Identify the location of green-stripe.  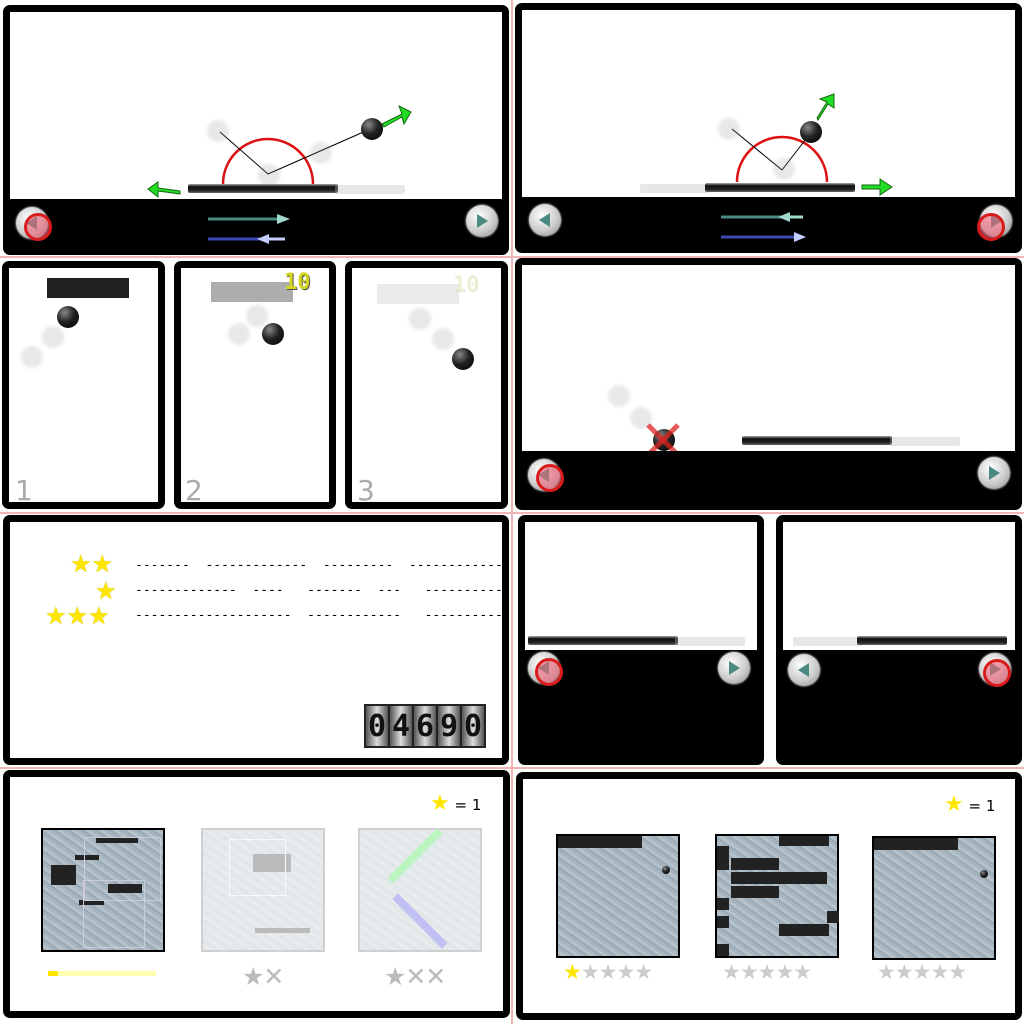
(415, 856).